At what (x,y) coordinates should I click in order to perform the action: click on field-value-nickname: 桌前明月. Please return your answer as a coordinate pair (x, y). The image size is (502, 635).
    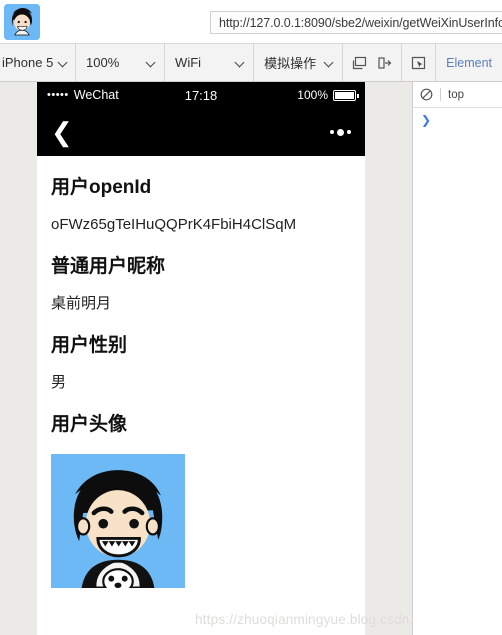
    Looking at the image, I should click on (81, 303).